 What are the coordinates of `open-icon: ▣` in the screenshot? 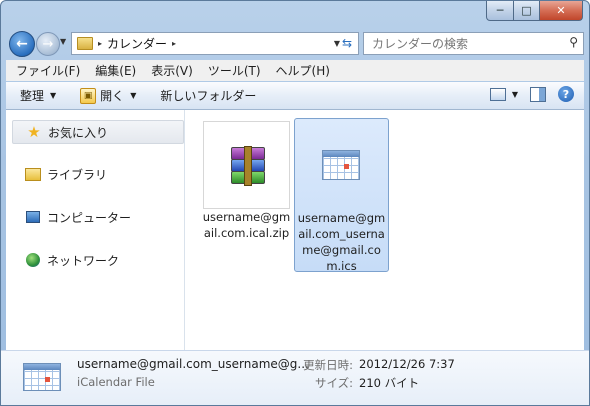 It's located at (88, 95).